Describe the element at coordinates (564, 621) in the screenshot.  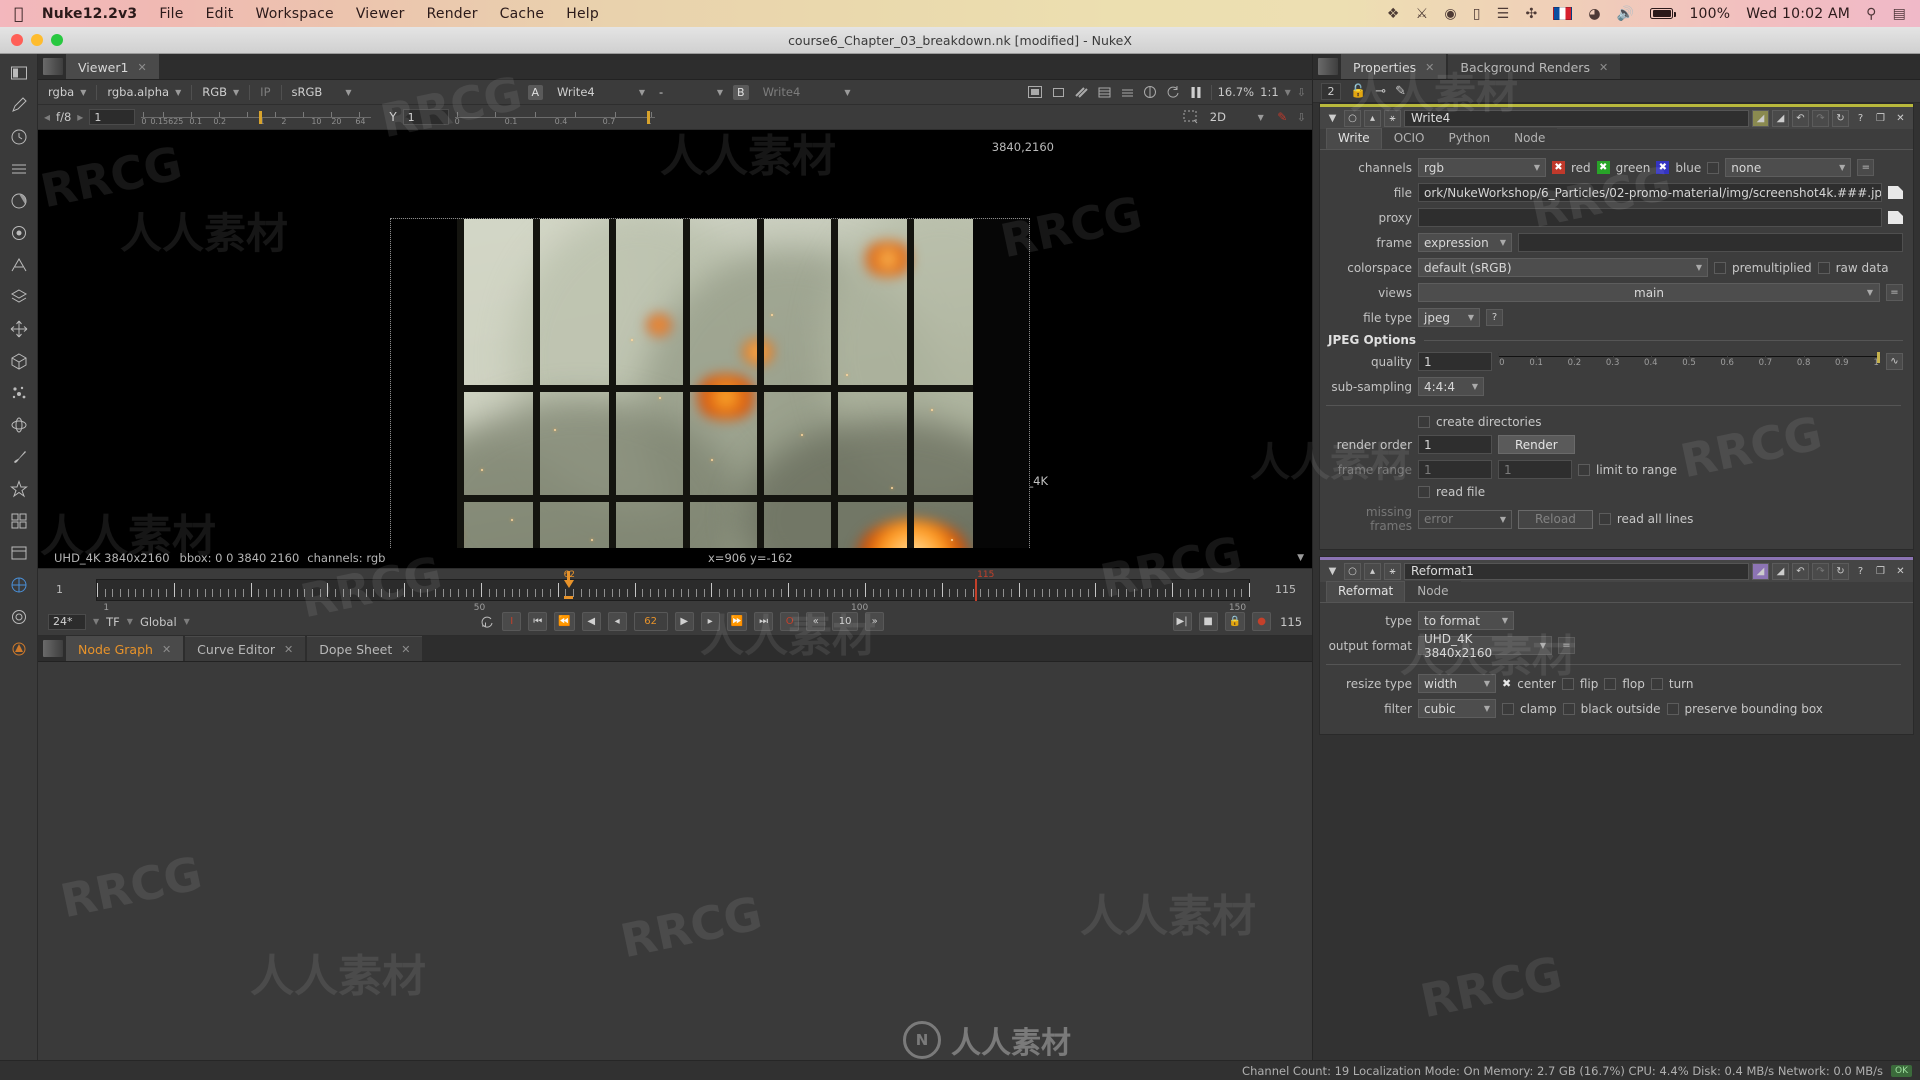
I see `prev-keyframe-icon: ⏪` at that location.